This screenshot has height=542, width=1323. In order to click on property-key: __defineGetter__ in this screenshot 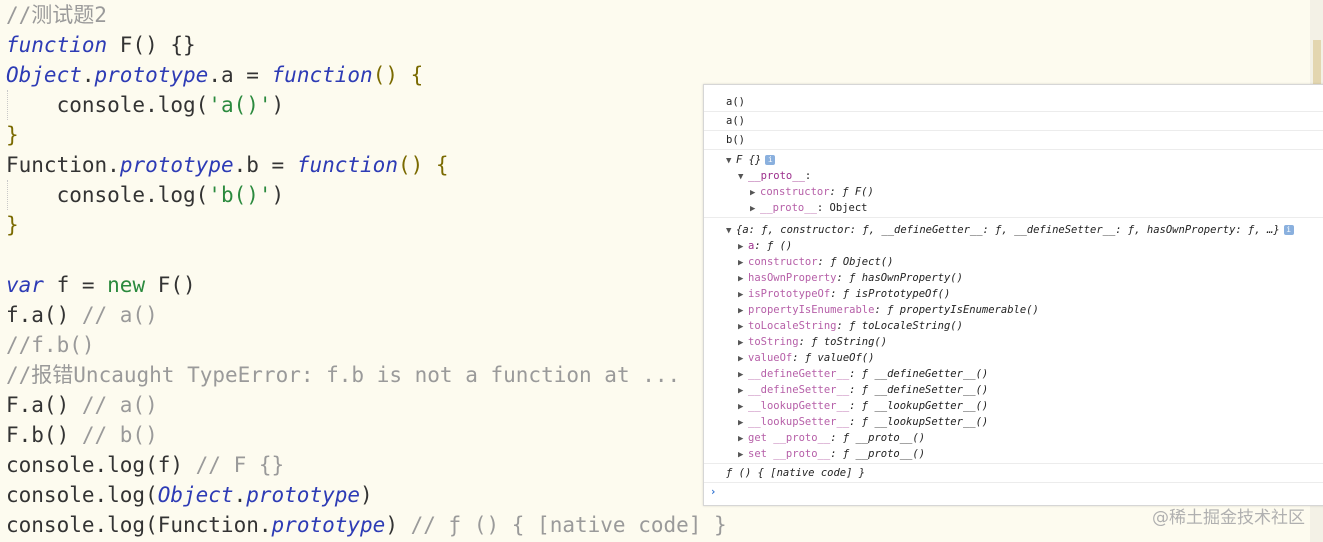, I will do `click(799, 374)`.